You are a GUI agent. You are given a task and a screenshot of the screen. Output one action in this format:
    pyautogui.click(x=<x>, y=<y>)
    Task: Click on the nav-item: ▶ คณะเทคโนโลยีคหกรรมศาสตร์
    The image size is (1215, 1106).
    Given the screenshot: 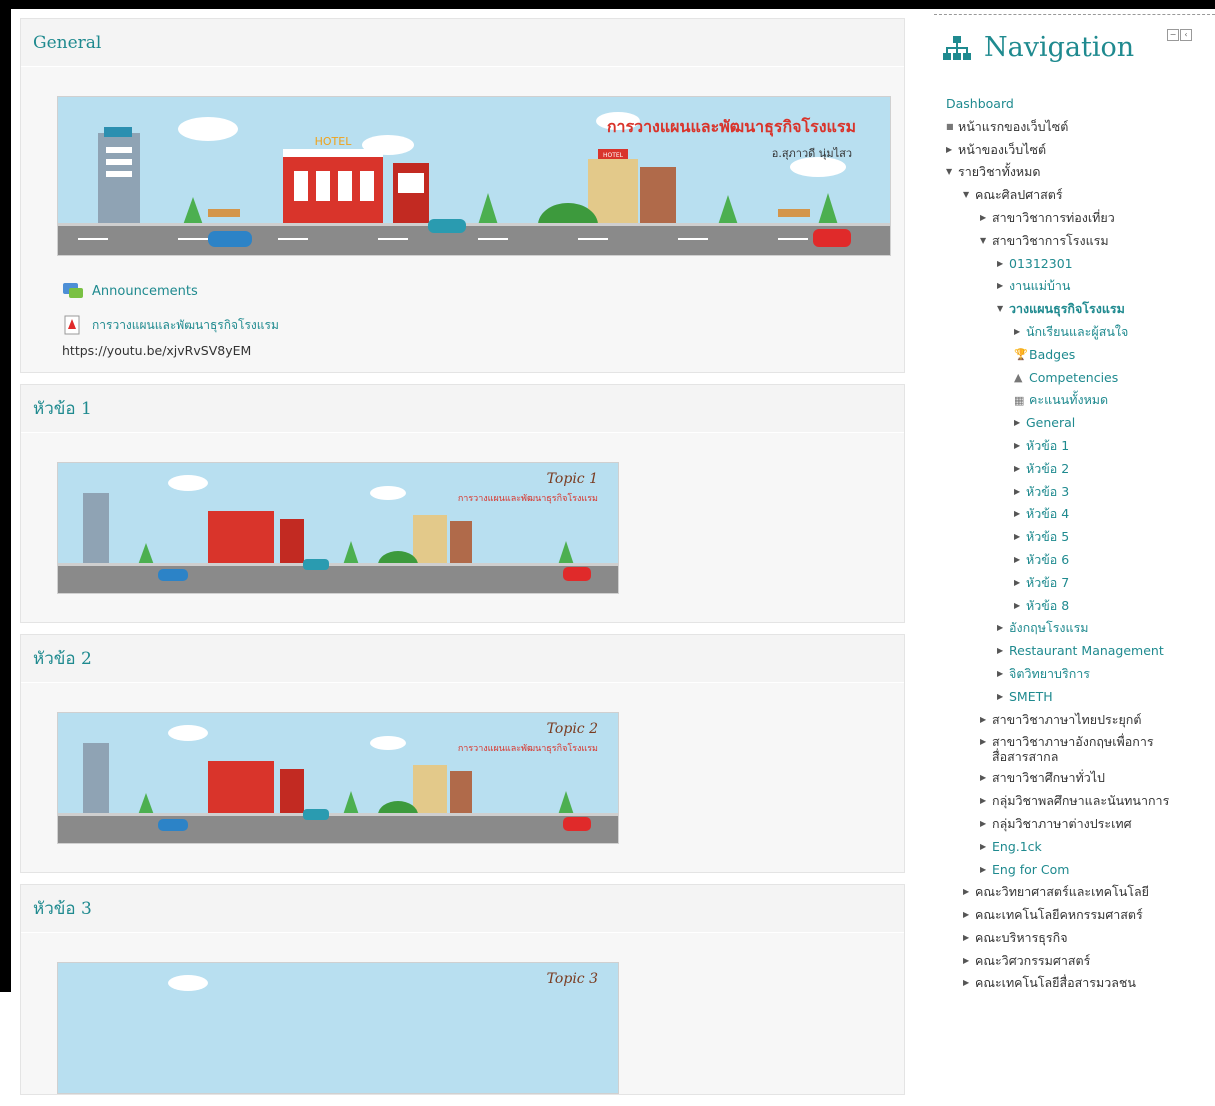 What is the action you would take?
    pyautogui.click(x=1080, y=915)
    